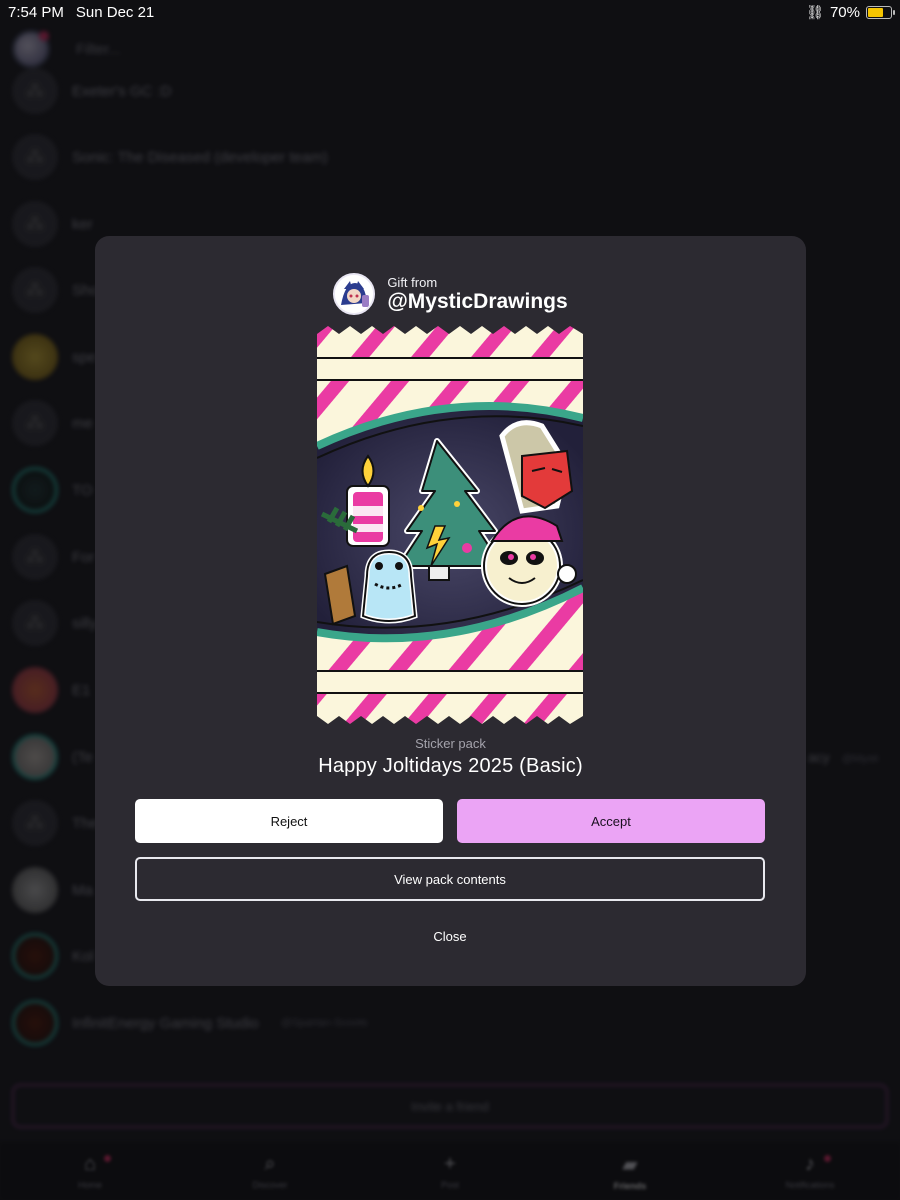 This screenshot has width=900, height=1200. I want to click on gift-header: Gift from @MysticDrawings, so click(450, 294).